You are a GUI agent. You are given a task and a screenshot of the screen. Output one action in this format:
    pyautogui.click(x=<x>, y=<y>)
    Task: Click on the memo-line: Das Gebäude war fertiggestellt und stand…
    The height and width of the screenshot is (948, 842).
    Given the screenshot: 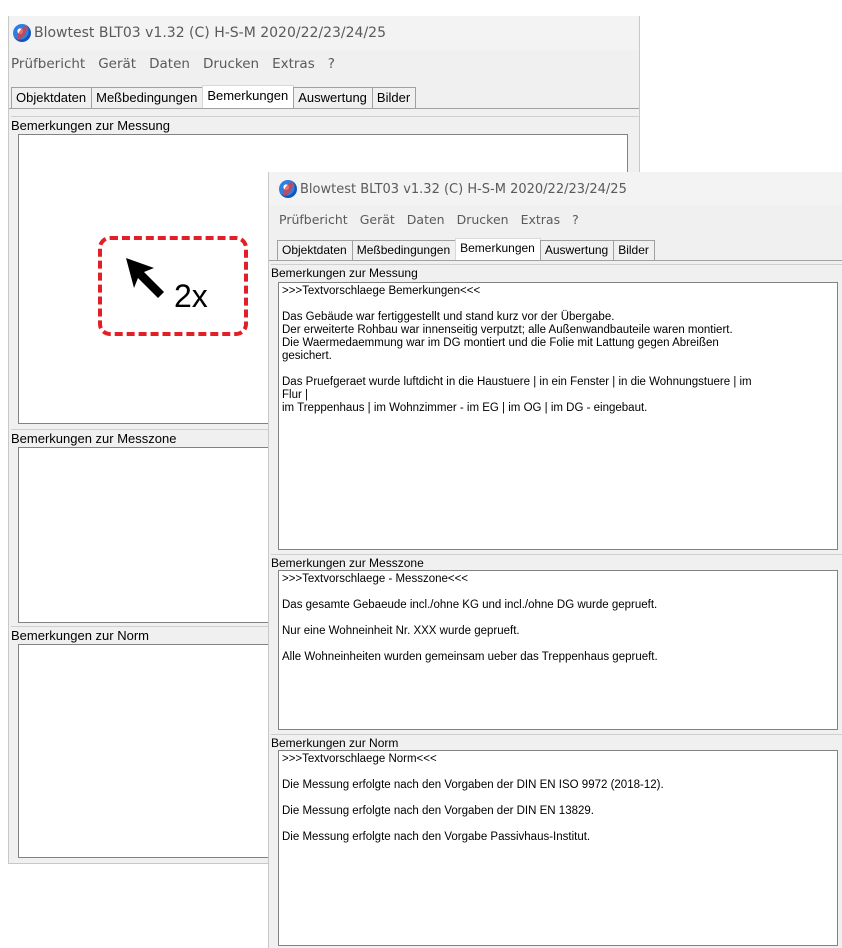 What is the action you would take?
    pyautogui.click(x=448, y=317)
    